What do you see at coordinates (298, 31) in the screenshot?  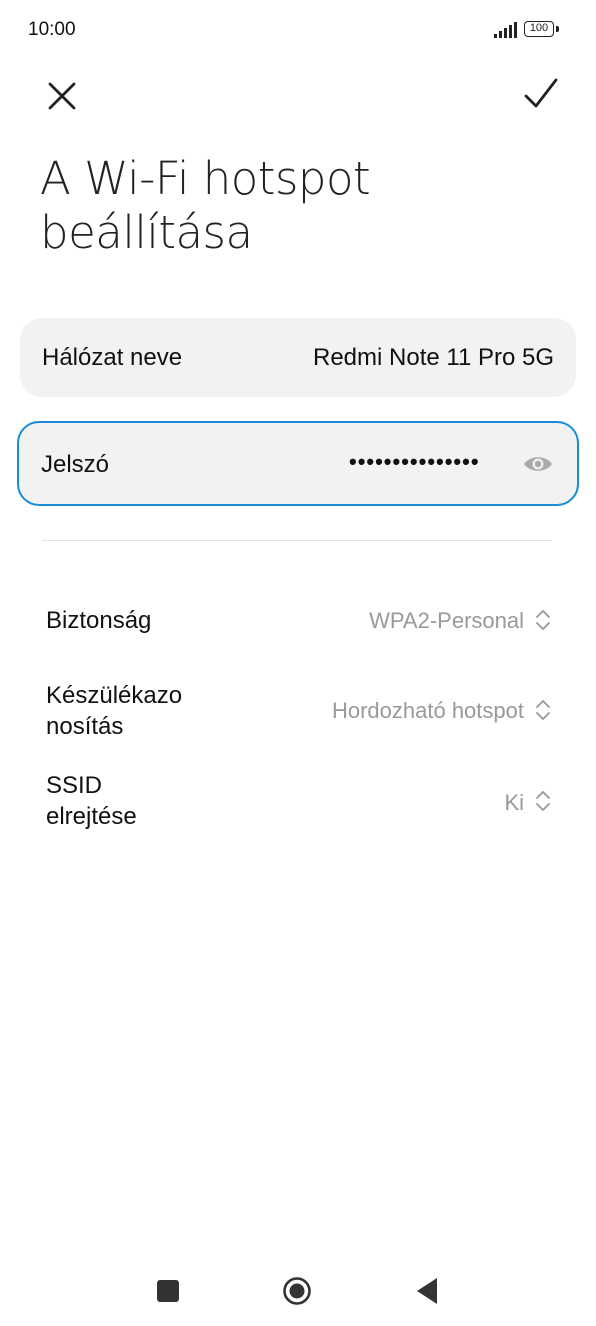 I see `status-bar: 10:00 100` at bounding box center [298, 31].